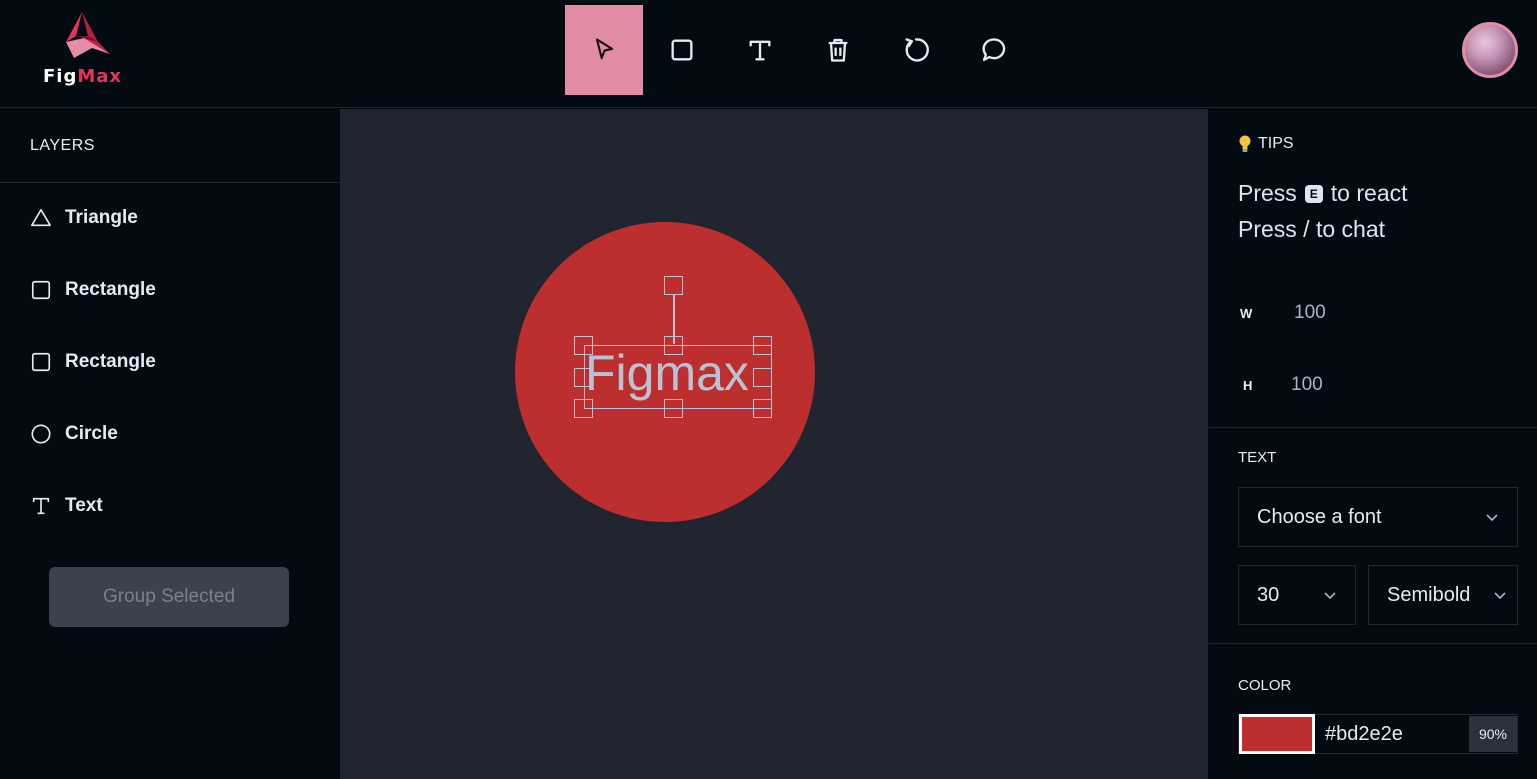  Describe the element at coordinates (1277, 734) in the screenshot. I see `color-swatch` at that location.